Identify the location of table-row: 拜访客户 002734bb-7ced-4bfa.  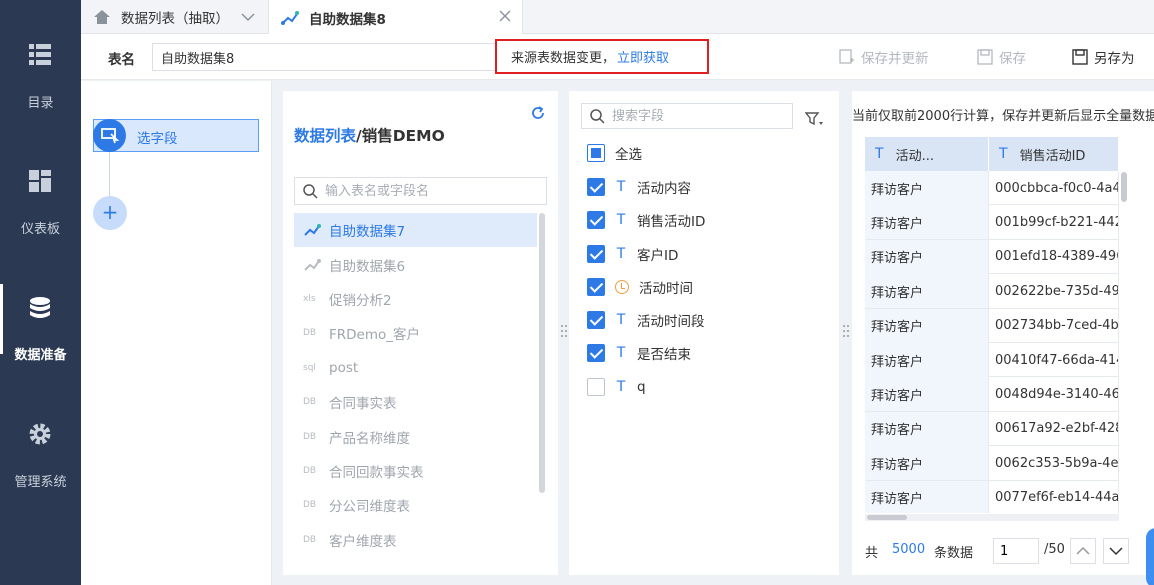
(992, 325).